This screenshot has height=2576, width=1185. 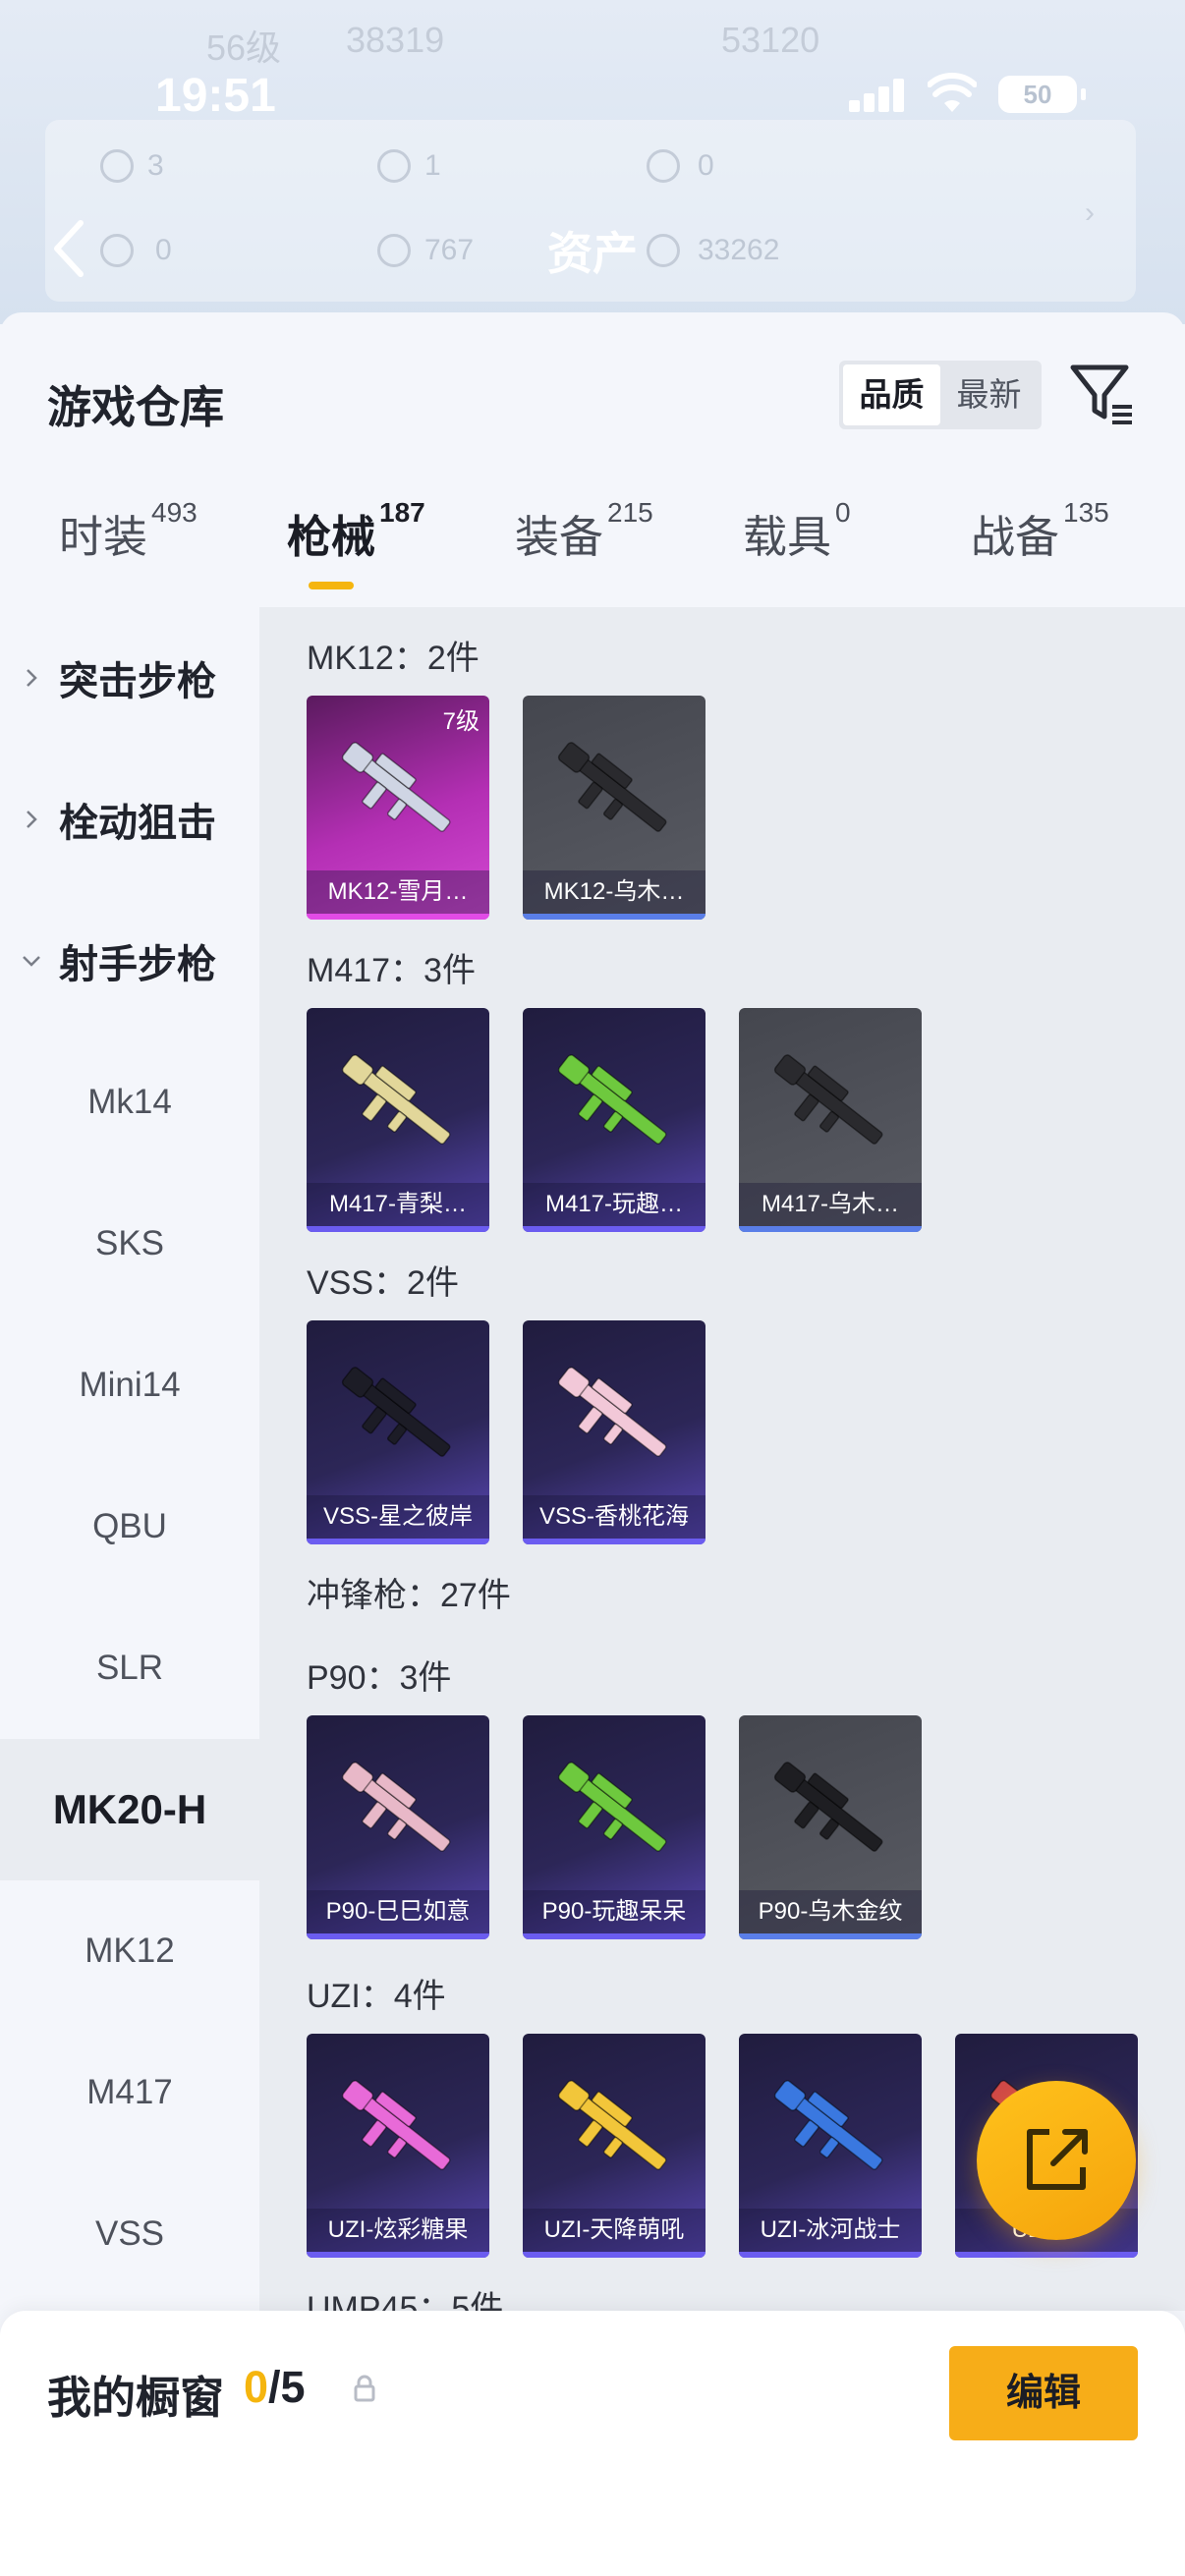 I want to click on share-icon, so click(x=1057, y=2159).